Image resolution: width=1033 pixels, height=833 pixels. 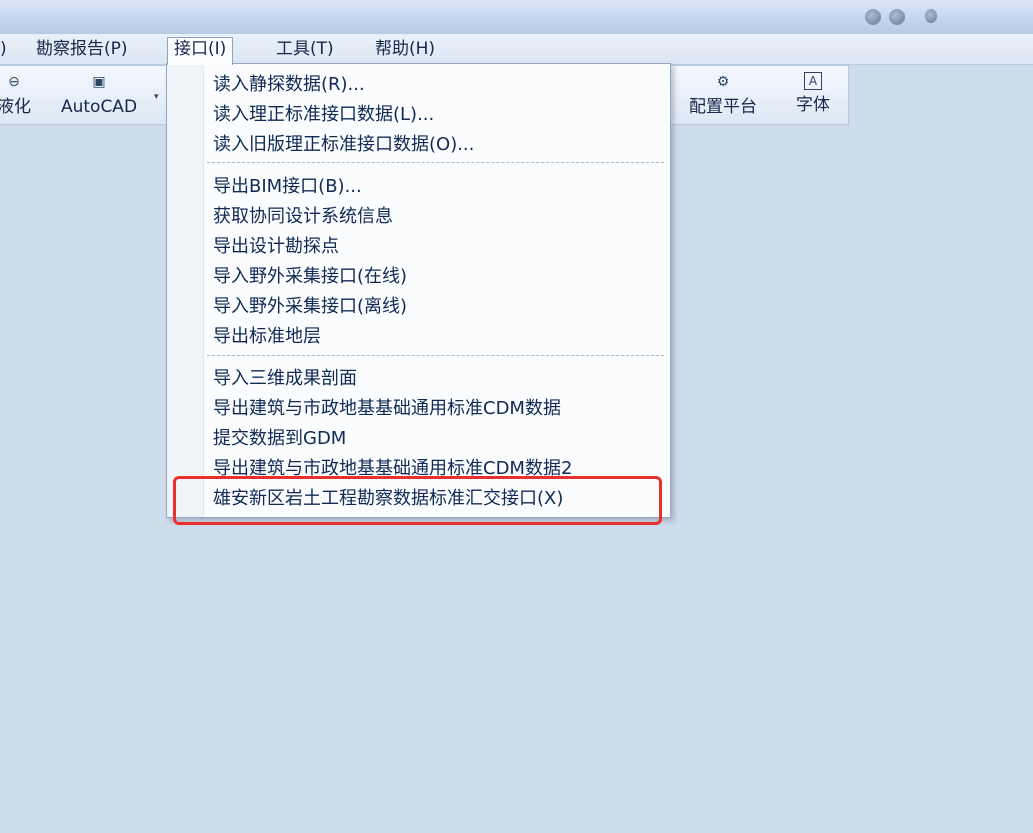 What do you see at coordinates (405, 49) in the screenshot?
I see `menu-item-help: 帮助(H)` at bounding box center [405, 49].